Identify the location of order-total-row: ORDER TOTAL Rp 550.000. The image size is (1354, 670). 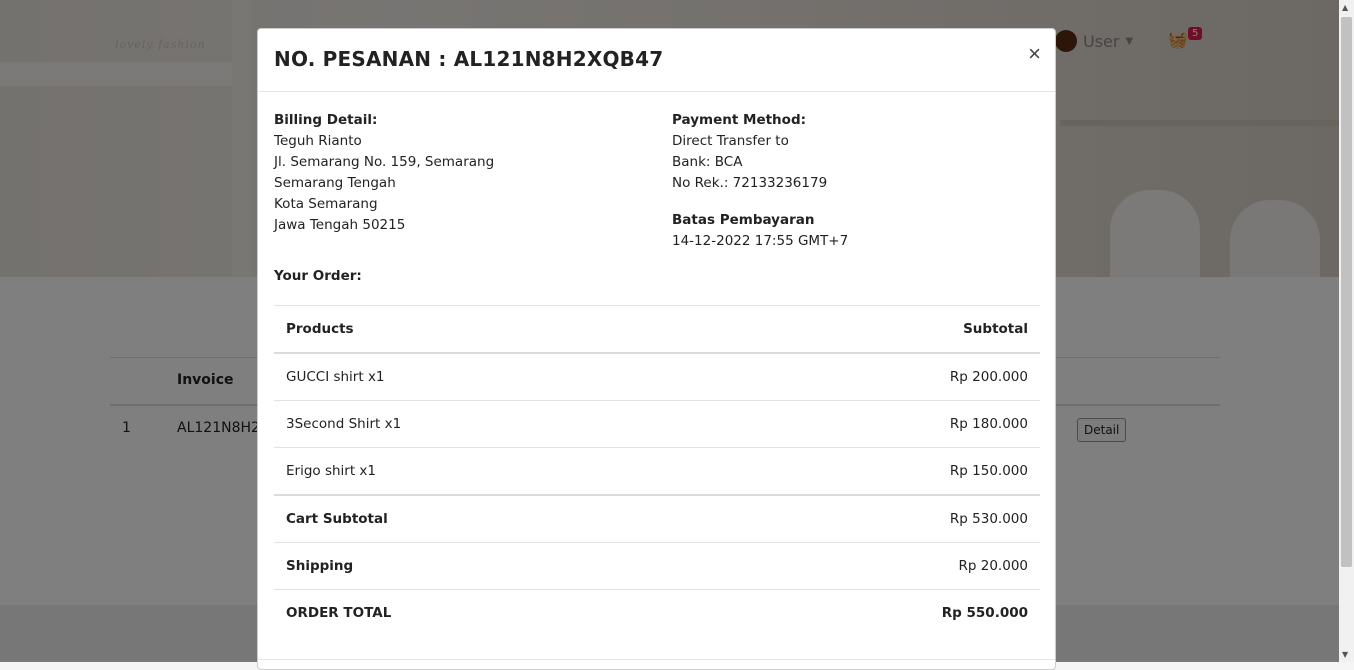
(657, 612).